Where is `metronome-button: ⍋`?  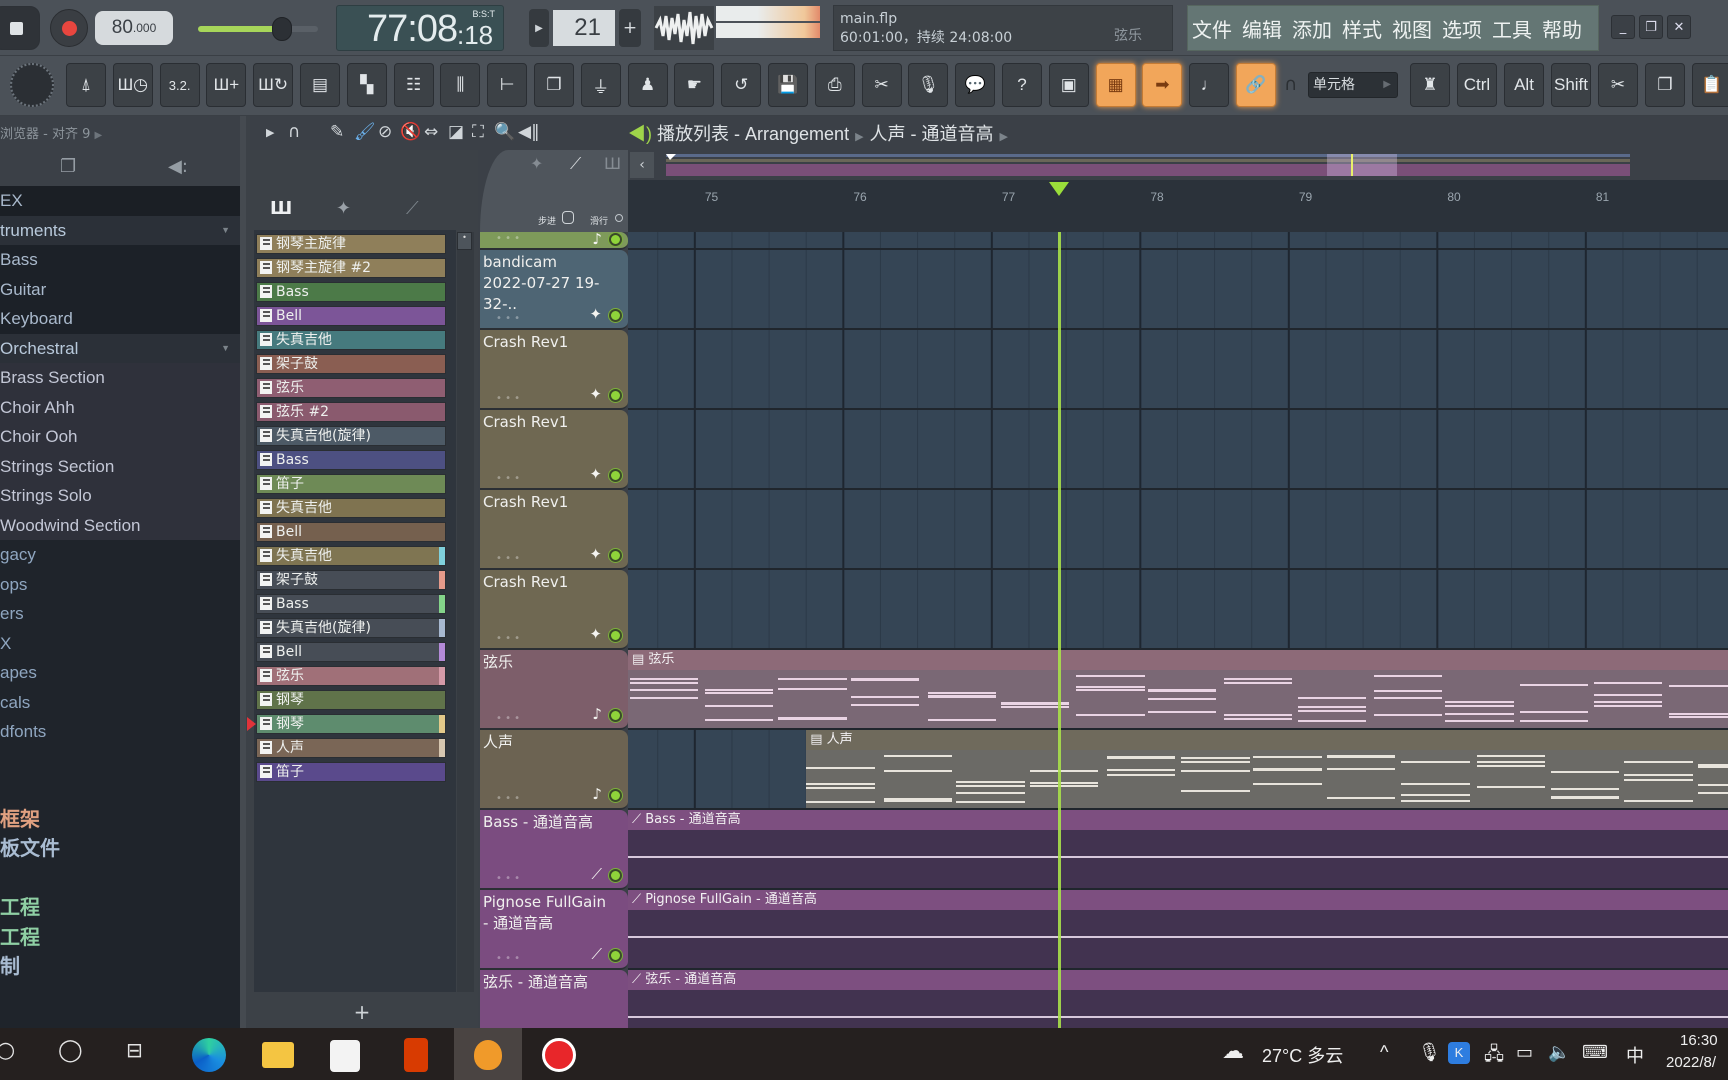 metronome-button: ⍋ is located at coordinates (86, 85).